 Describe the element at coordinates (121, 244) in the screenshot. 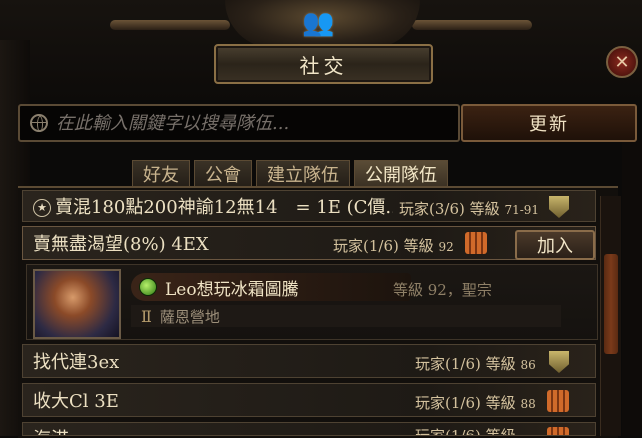

I see `party-name: 賣無盡渴望(8%) 4EX` at that location.